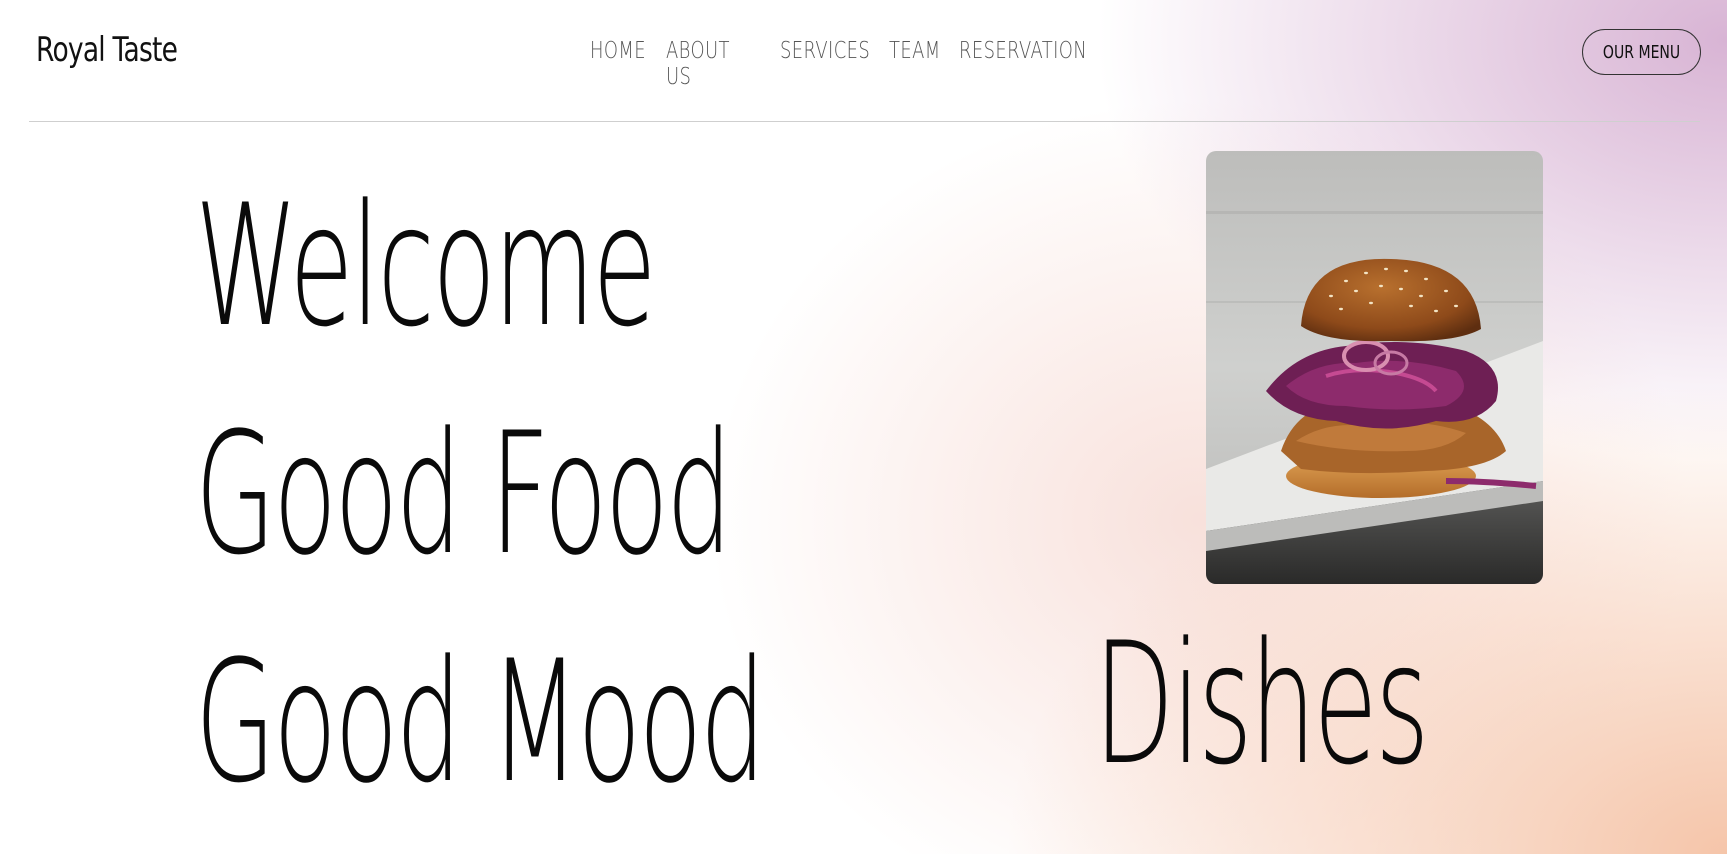 The image size is (1727, 854). What do you see at coordinates (864, 121) in the screenshot?
I see `header-divider` at bounding box center [864, 121].